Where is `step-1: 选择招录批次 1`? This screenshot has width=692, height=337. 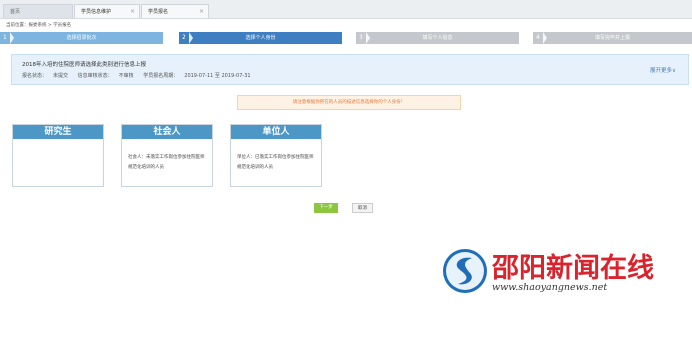
step-1: 选择招录批次 1 is located at coordinates (81, 38).